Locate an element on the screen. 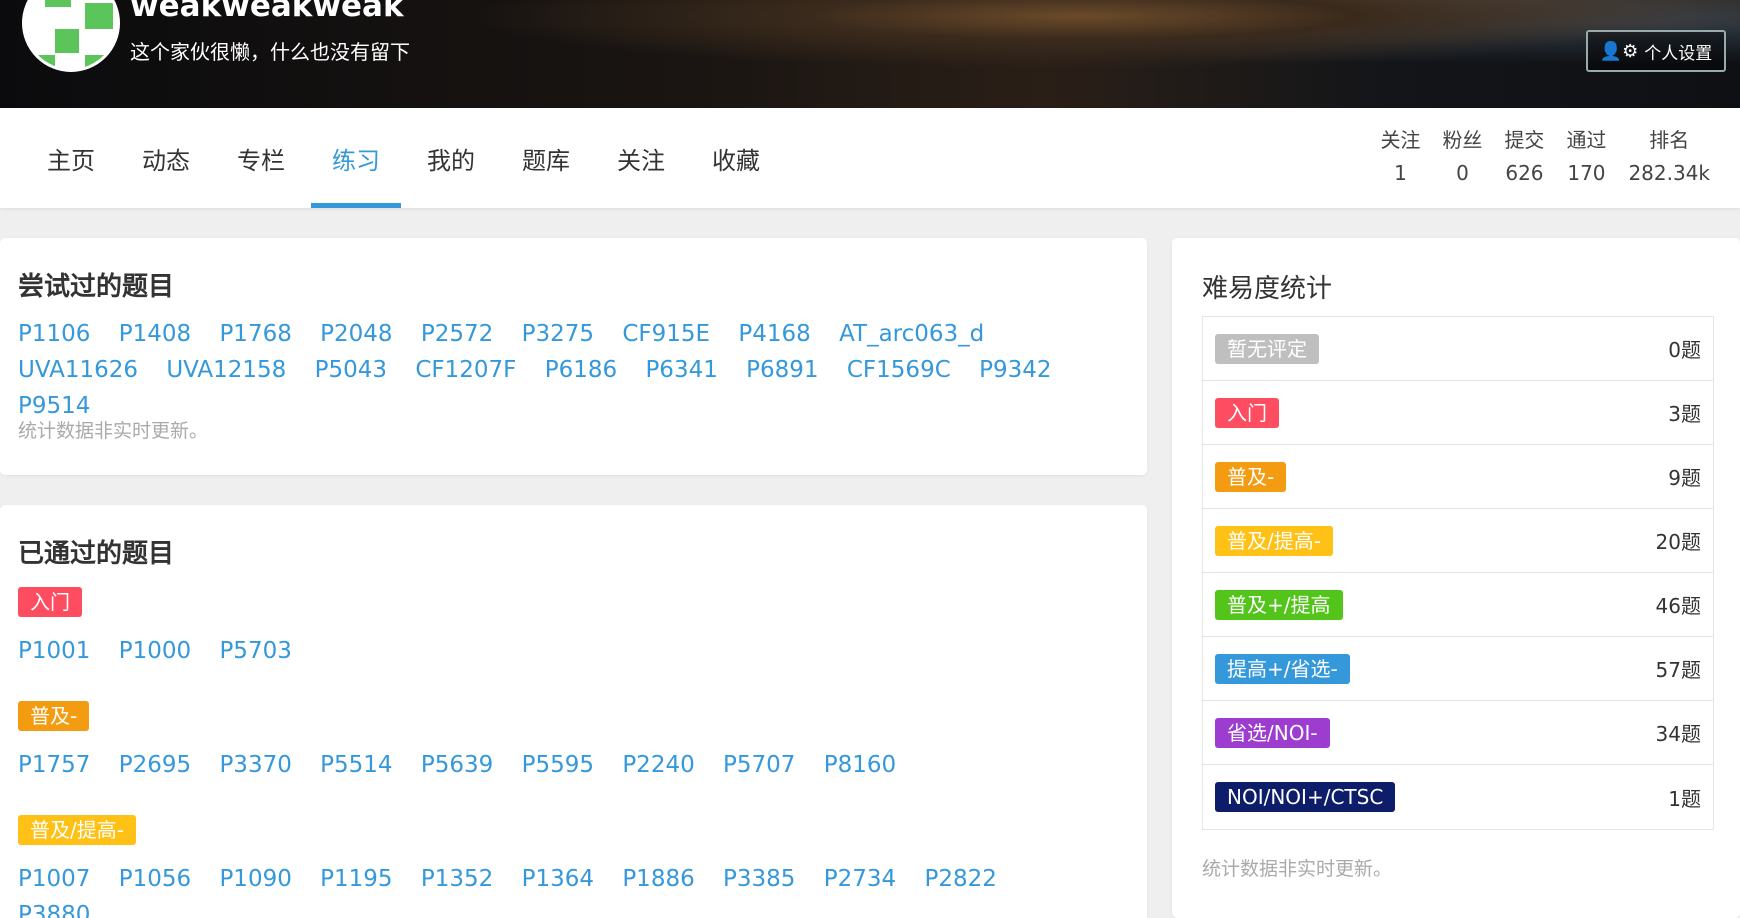  difficulty-row: 普及- 9题 is located at coordinates (1458, 477).